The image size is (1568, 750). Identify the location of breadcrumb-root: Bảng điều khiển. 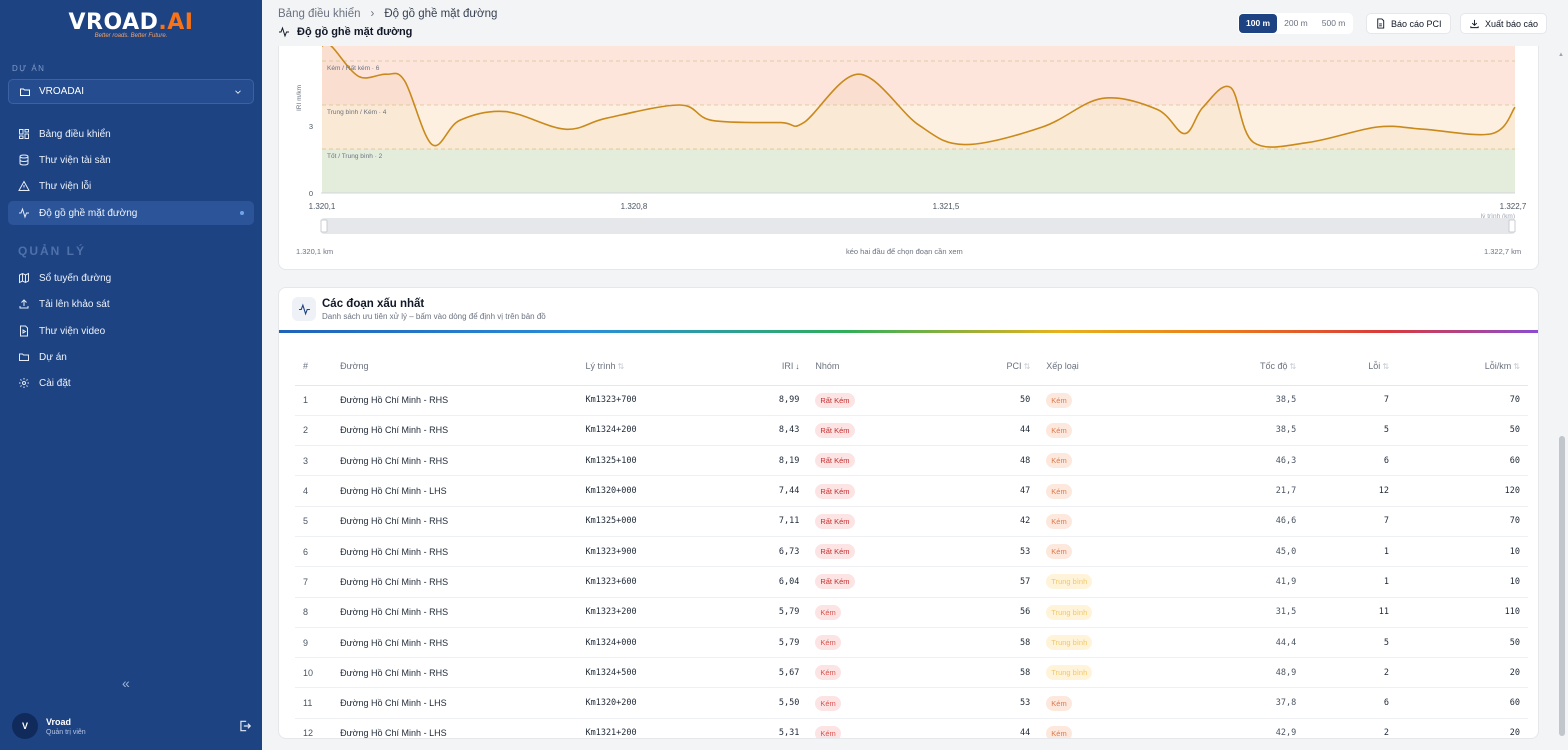
(319, 14).